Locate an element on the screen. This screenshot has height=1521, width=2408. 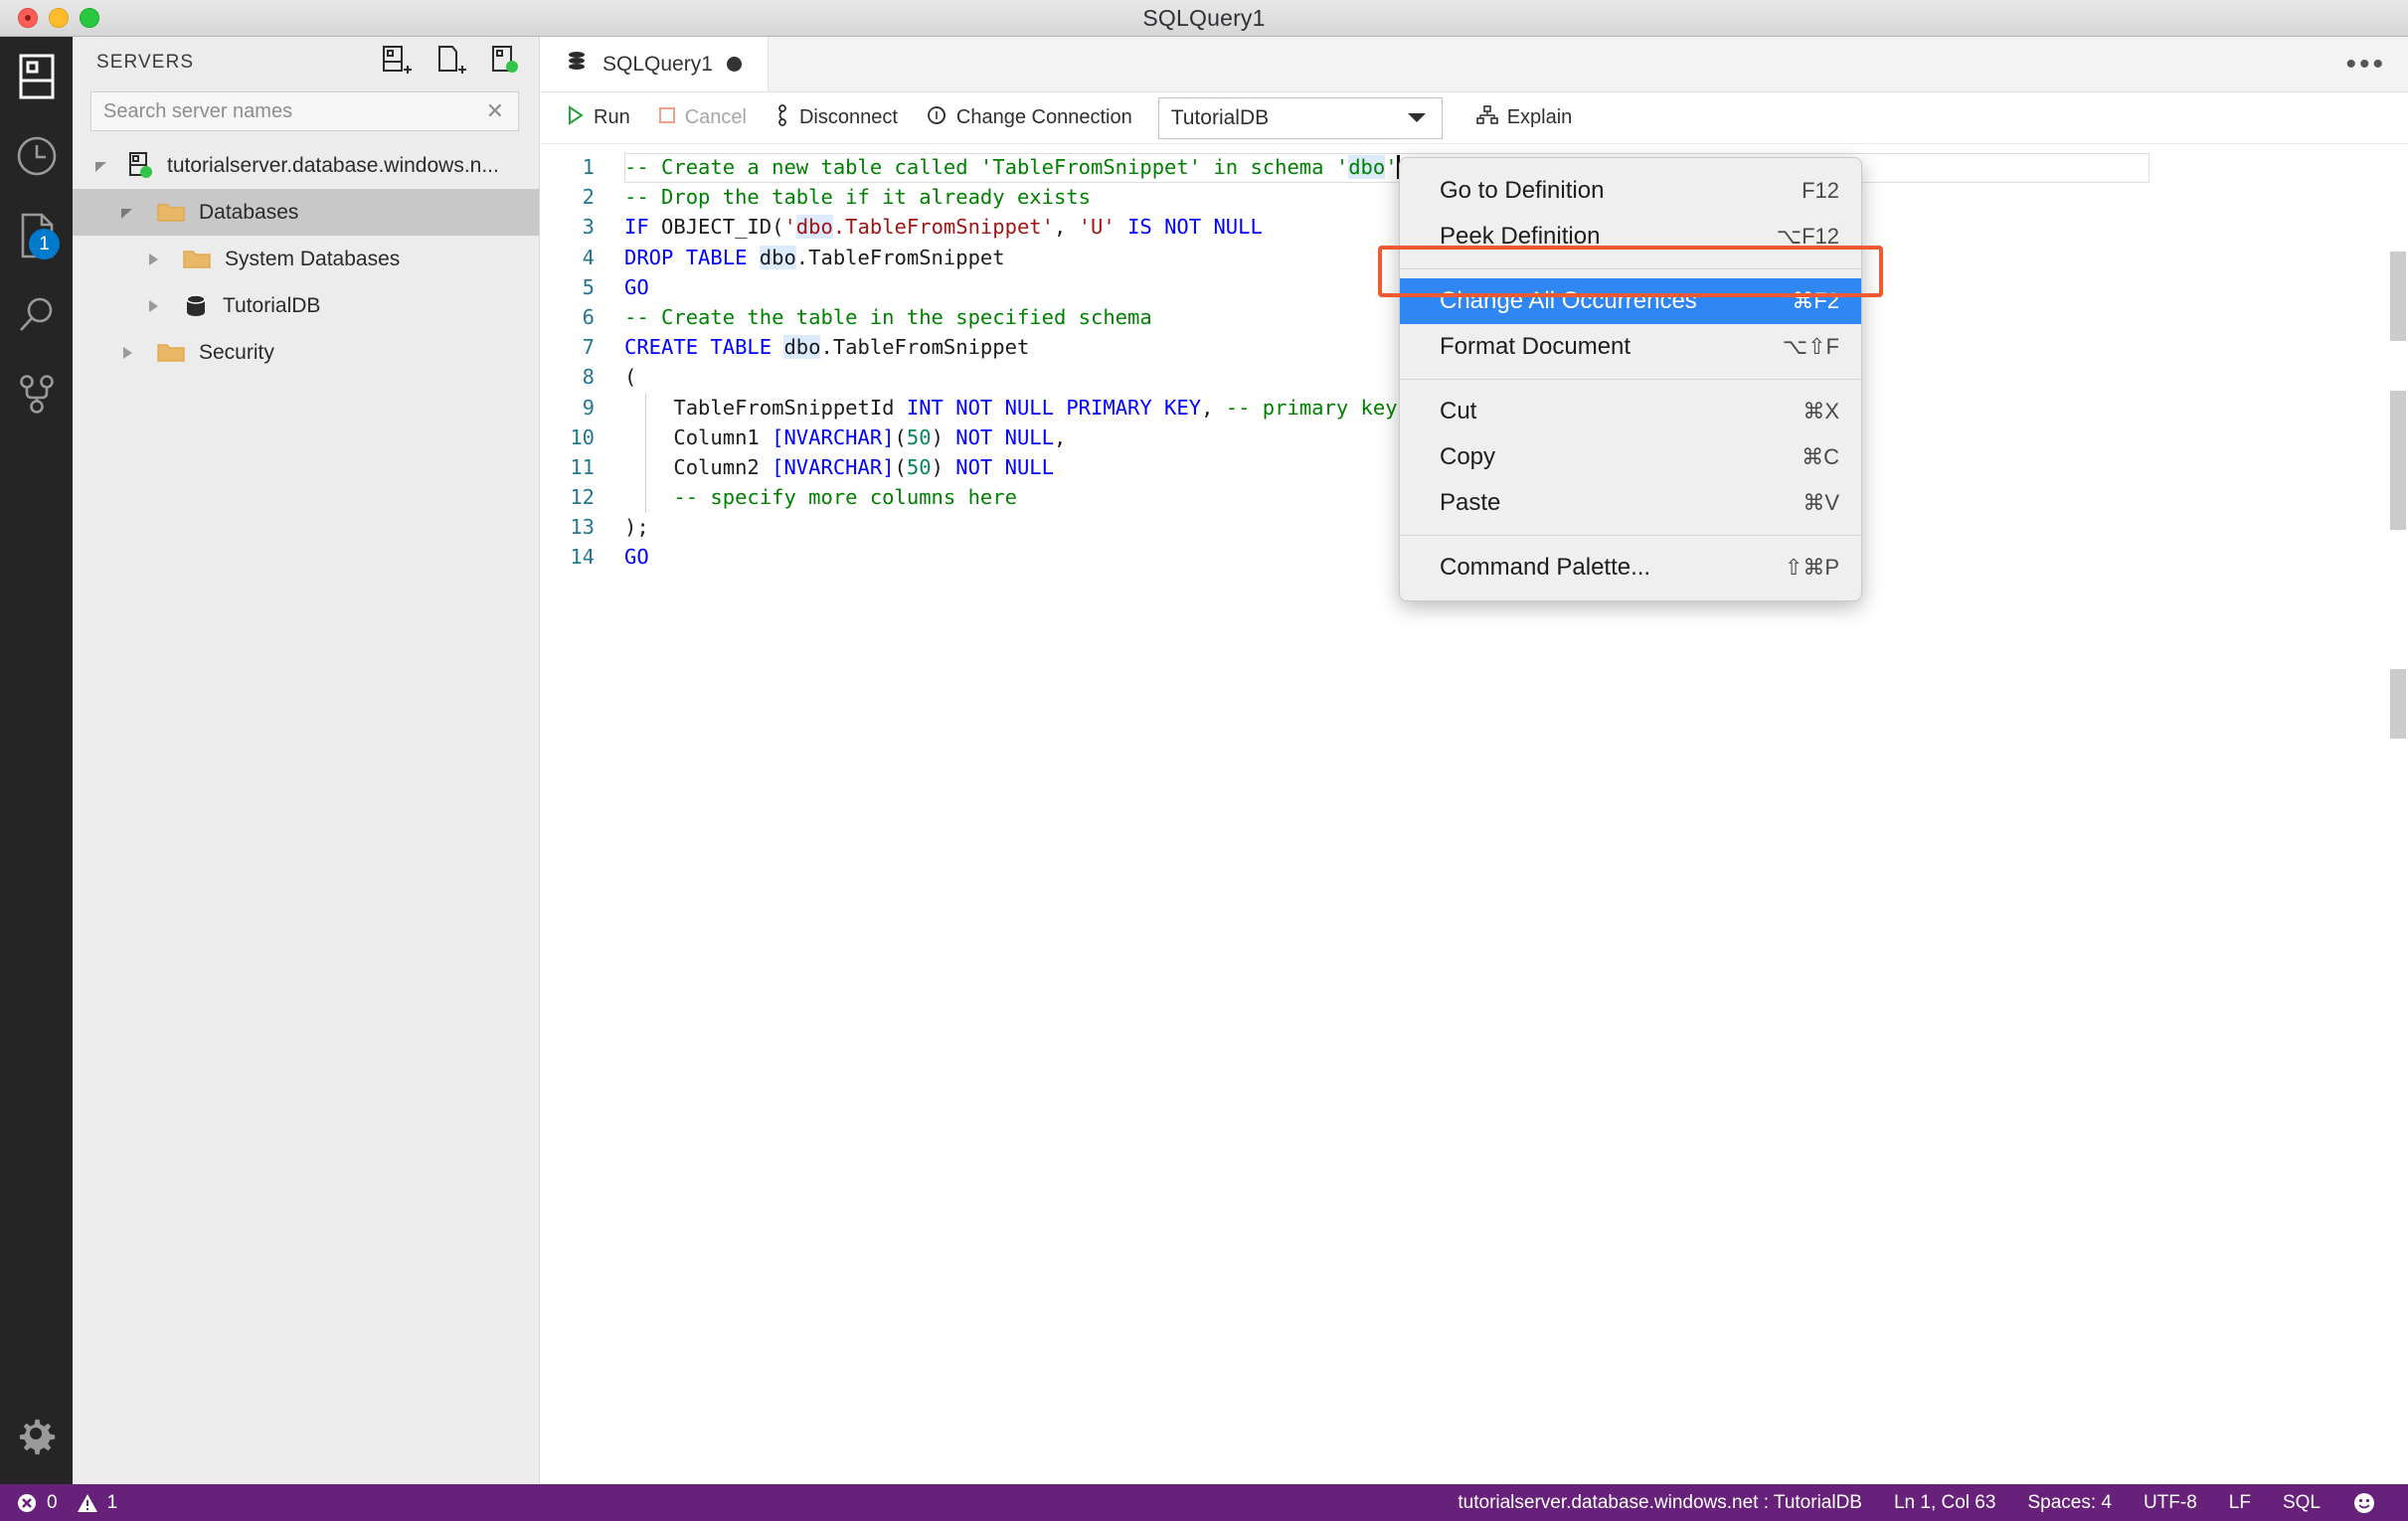
line-number: 9 is located at coordinates (588, 407).